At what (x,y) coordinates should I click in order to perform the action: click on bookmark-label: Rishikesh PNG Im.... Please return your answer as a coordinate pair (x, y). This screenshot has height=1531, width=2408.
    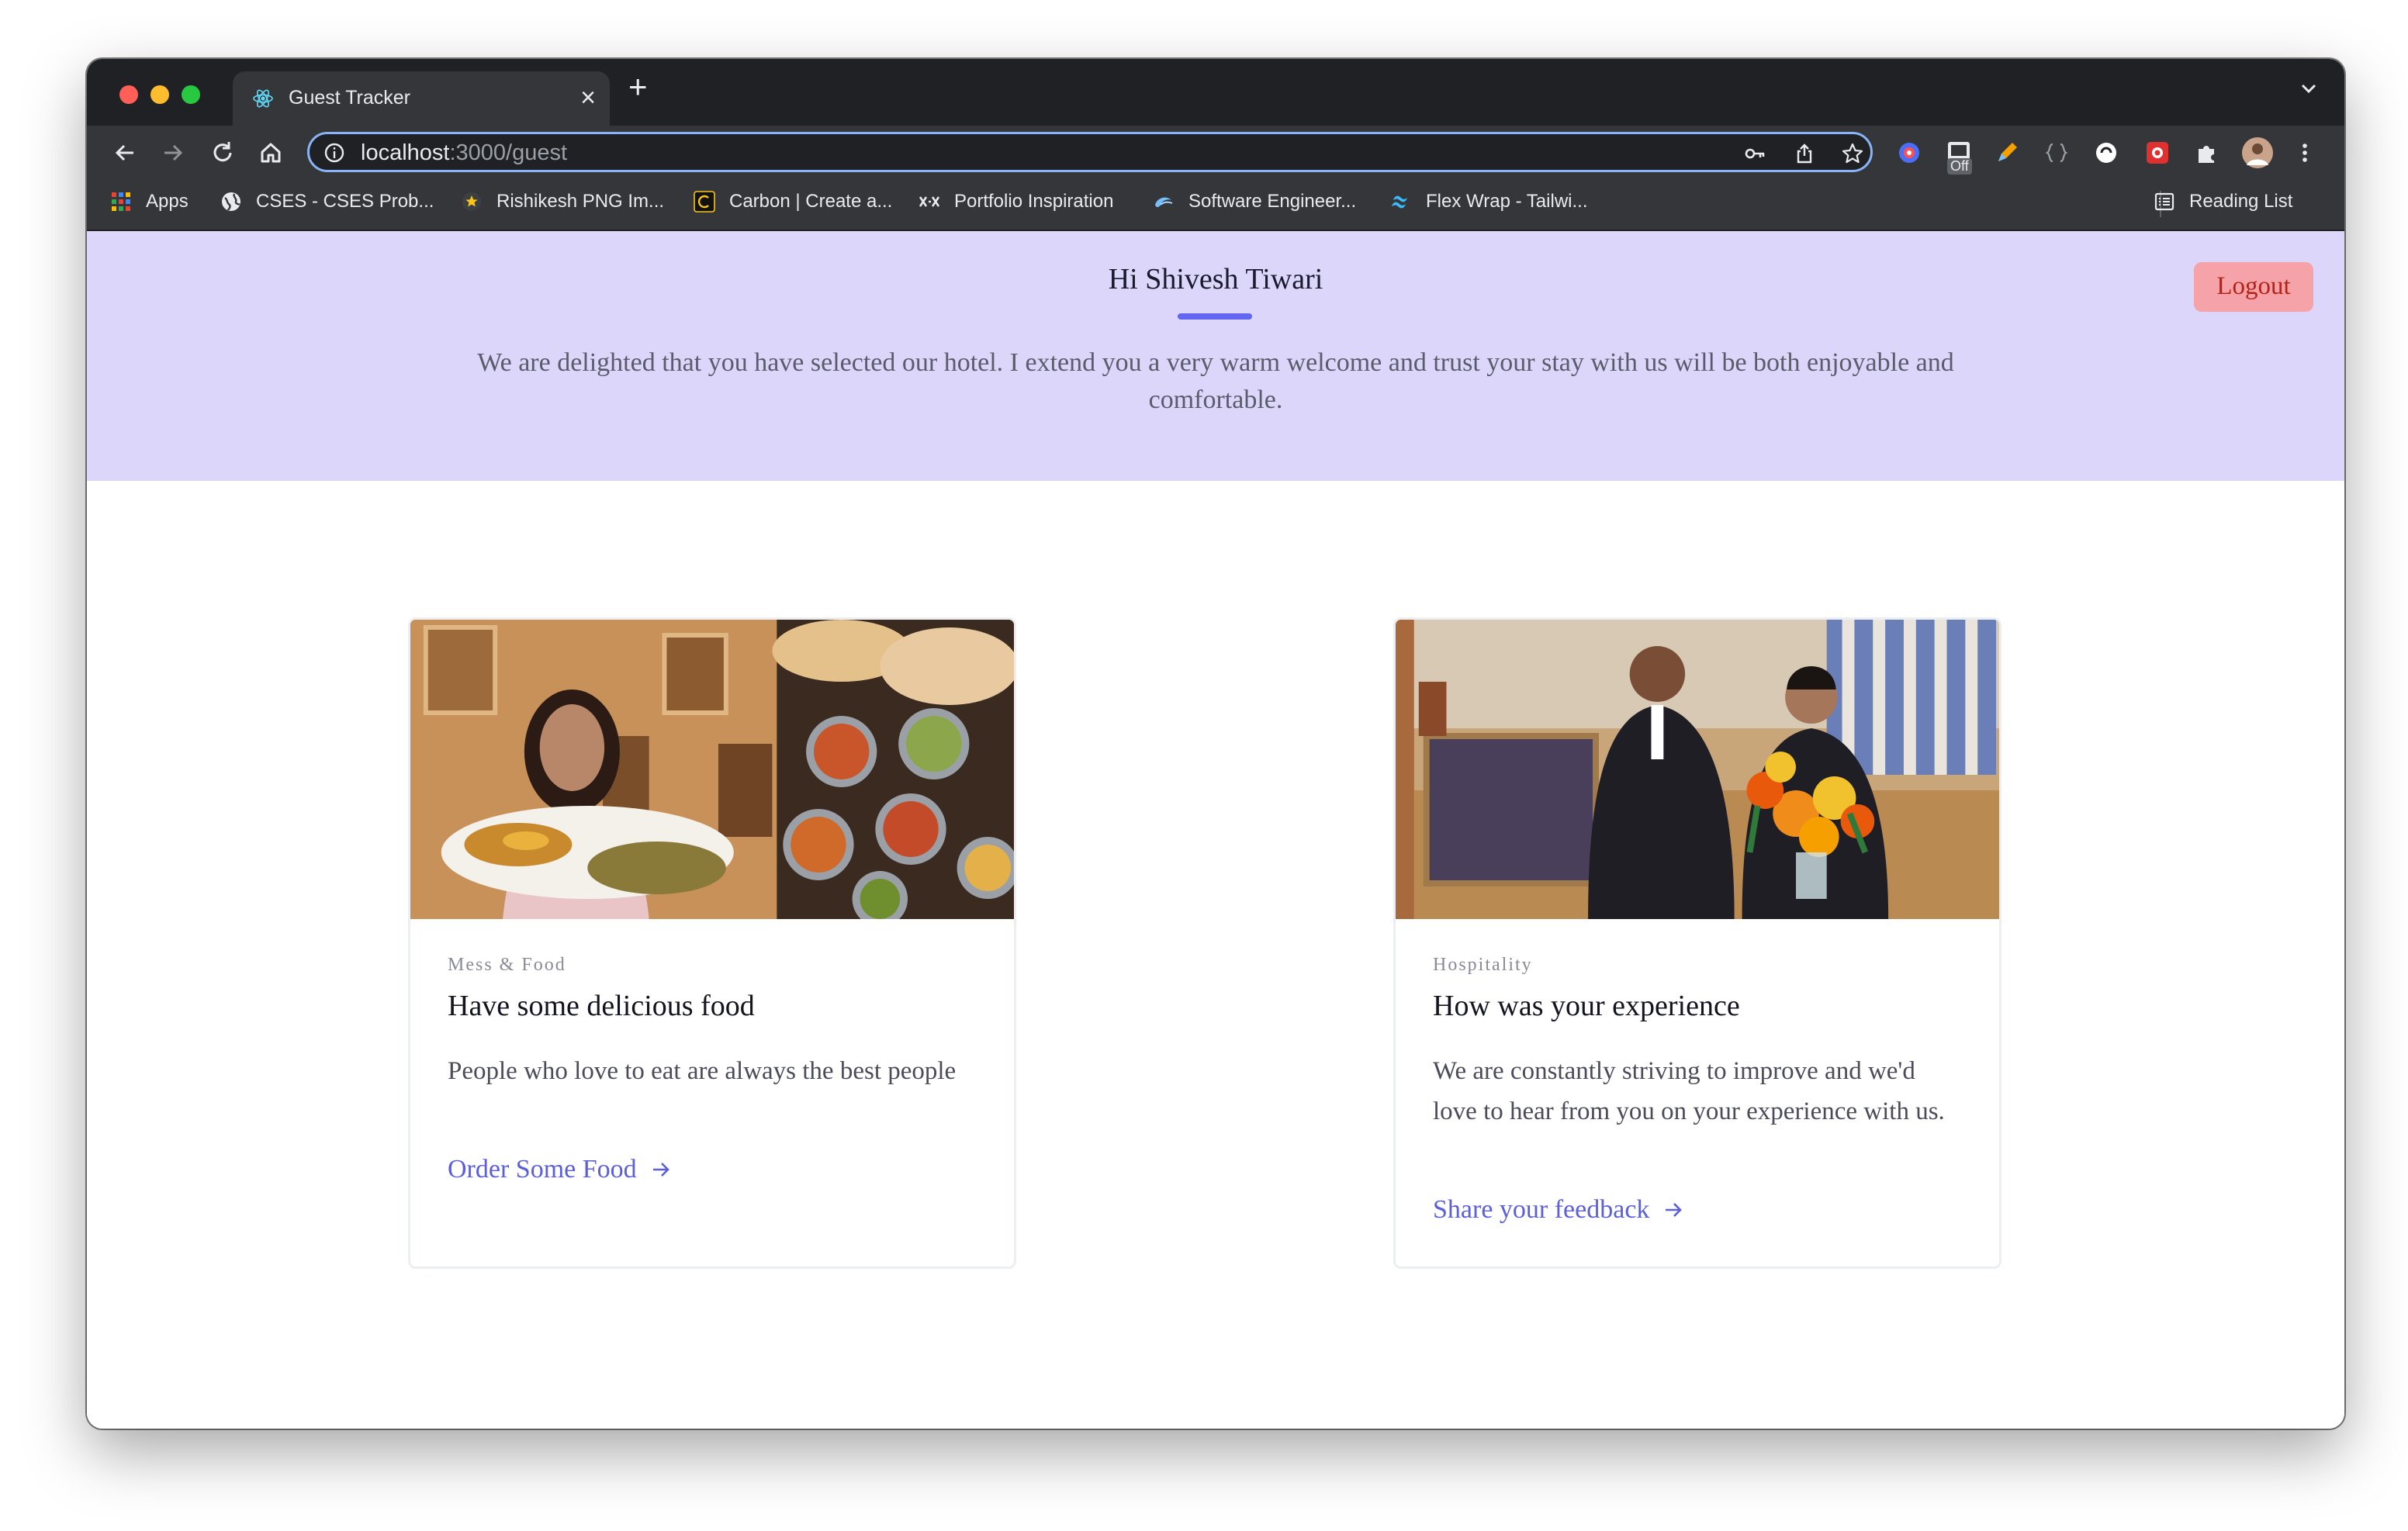
    Looking at the image, I should click on (580, 201).